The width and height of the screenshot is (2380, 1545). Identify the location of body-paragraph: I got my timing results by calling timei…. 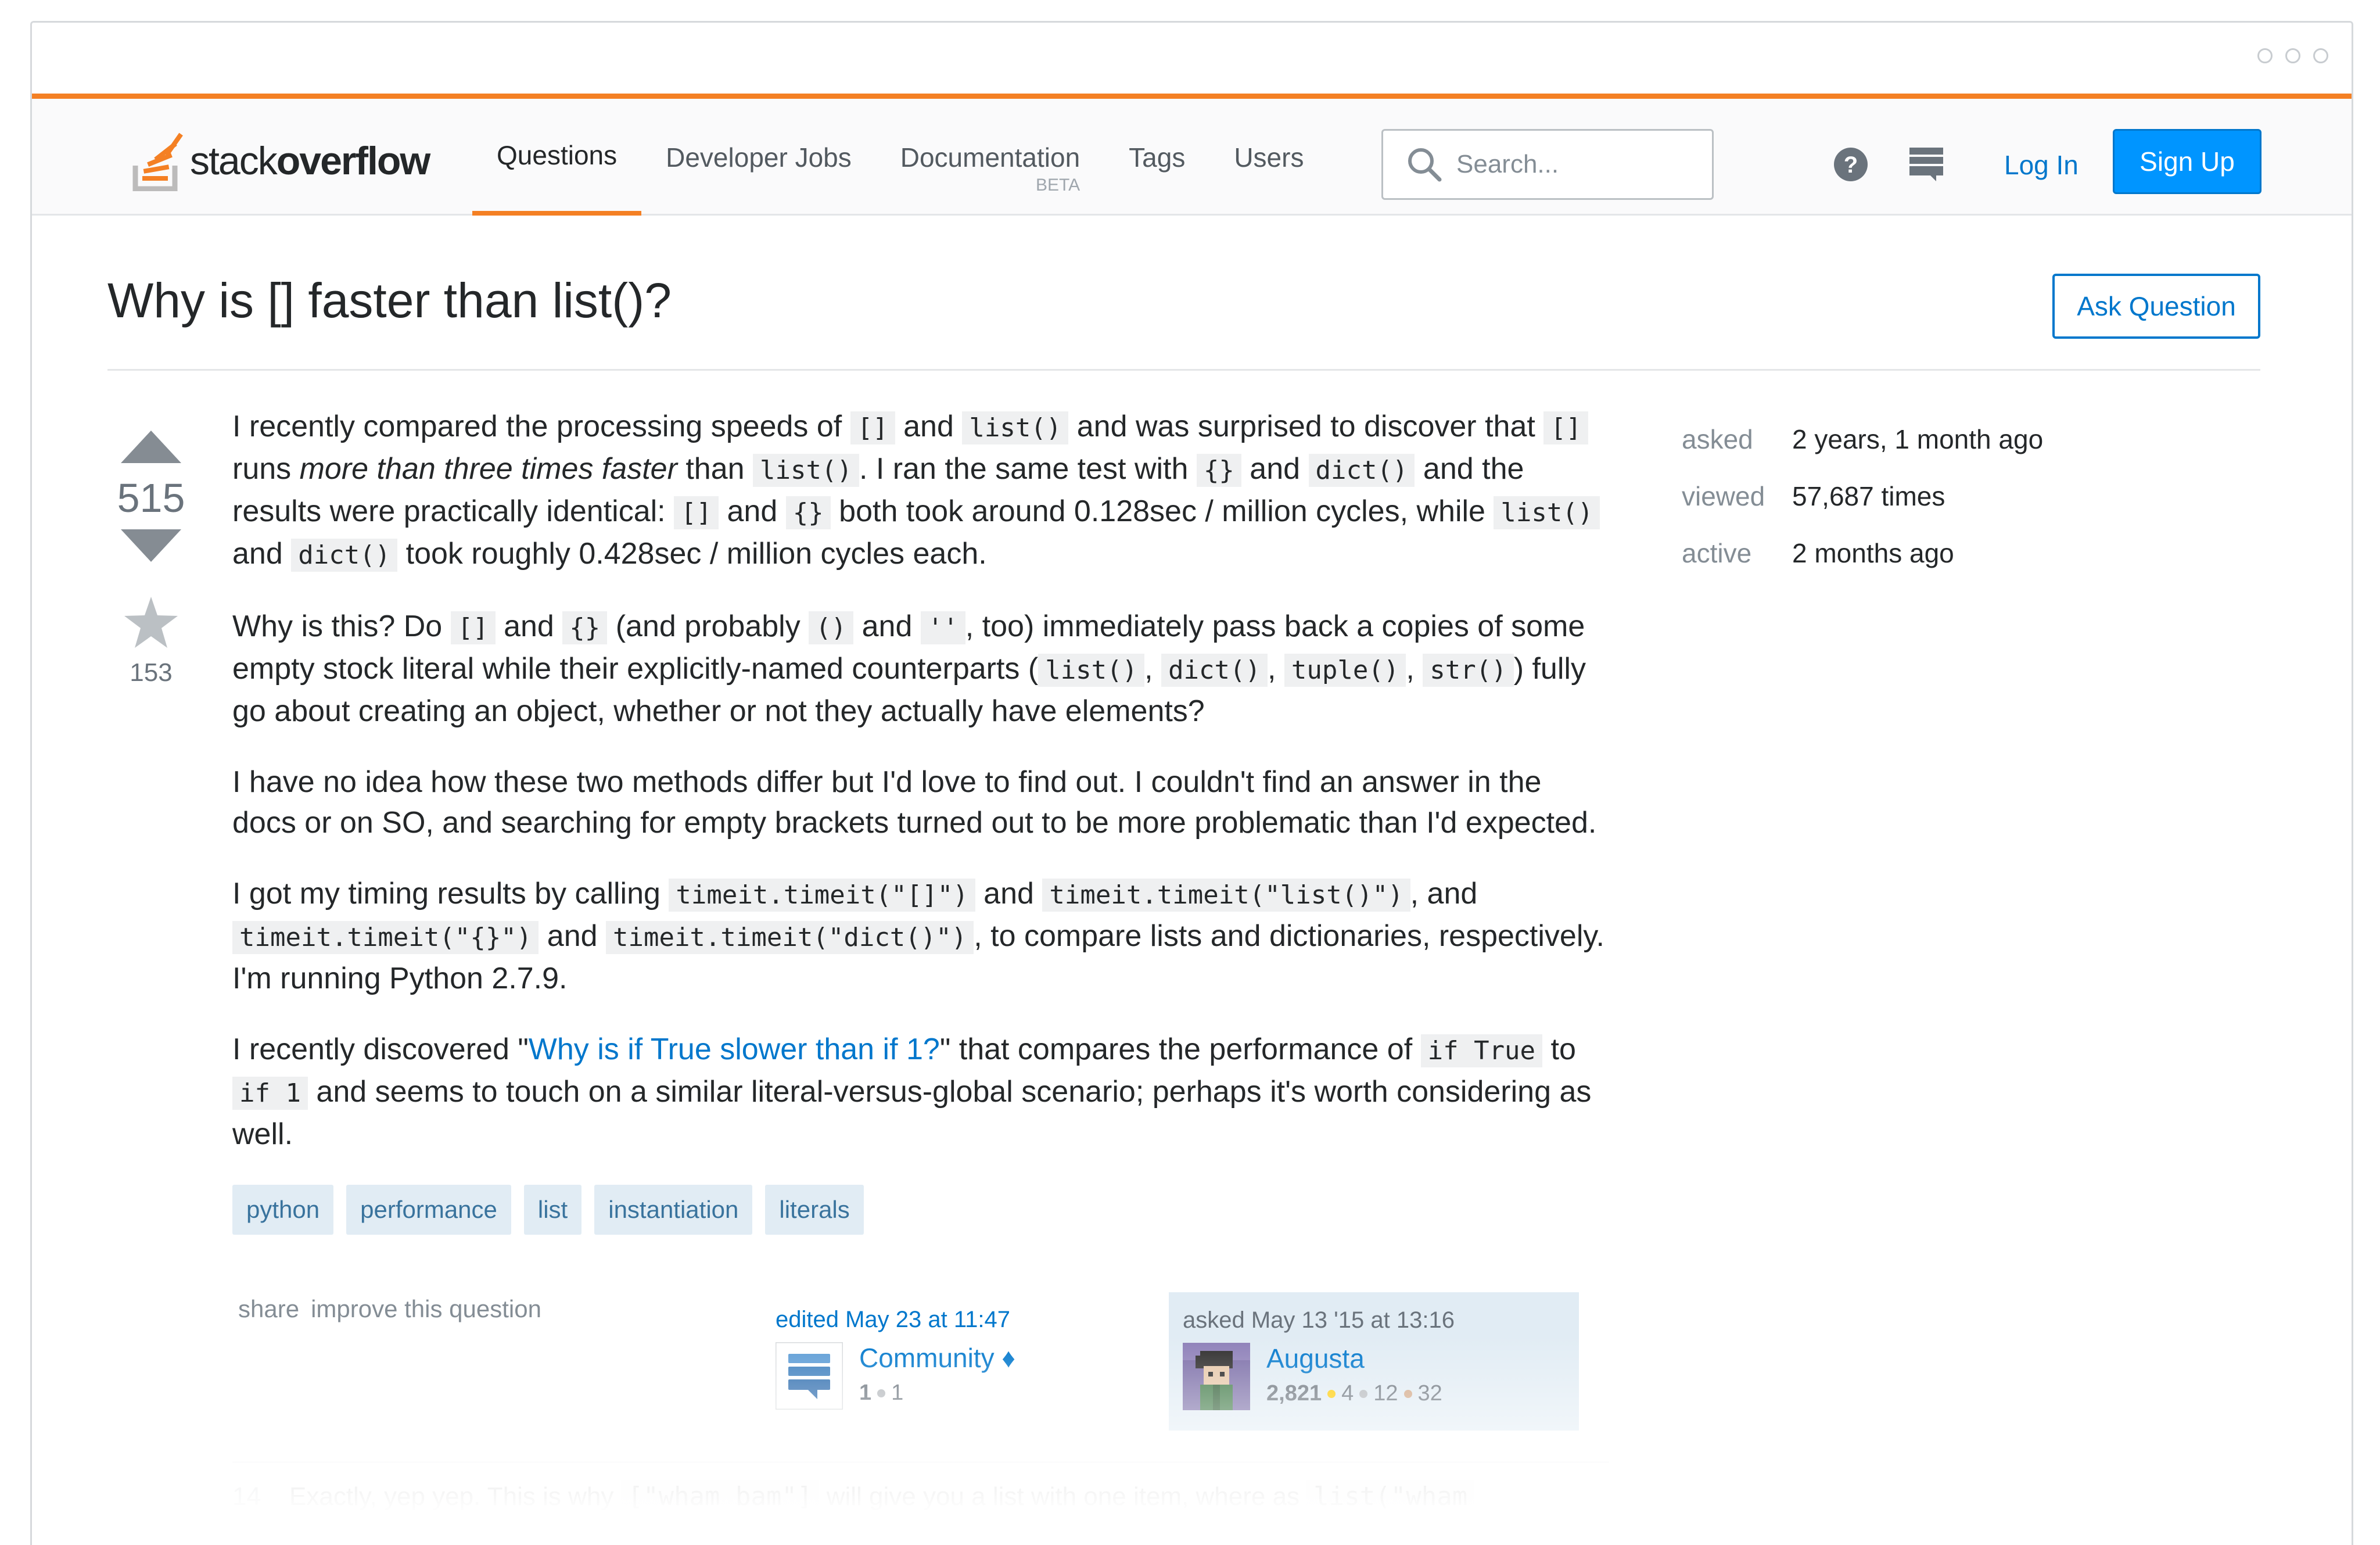
(918, 936).